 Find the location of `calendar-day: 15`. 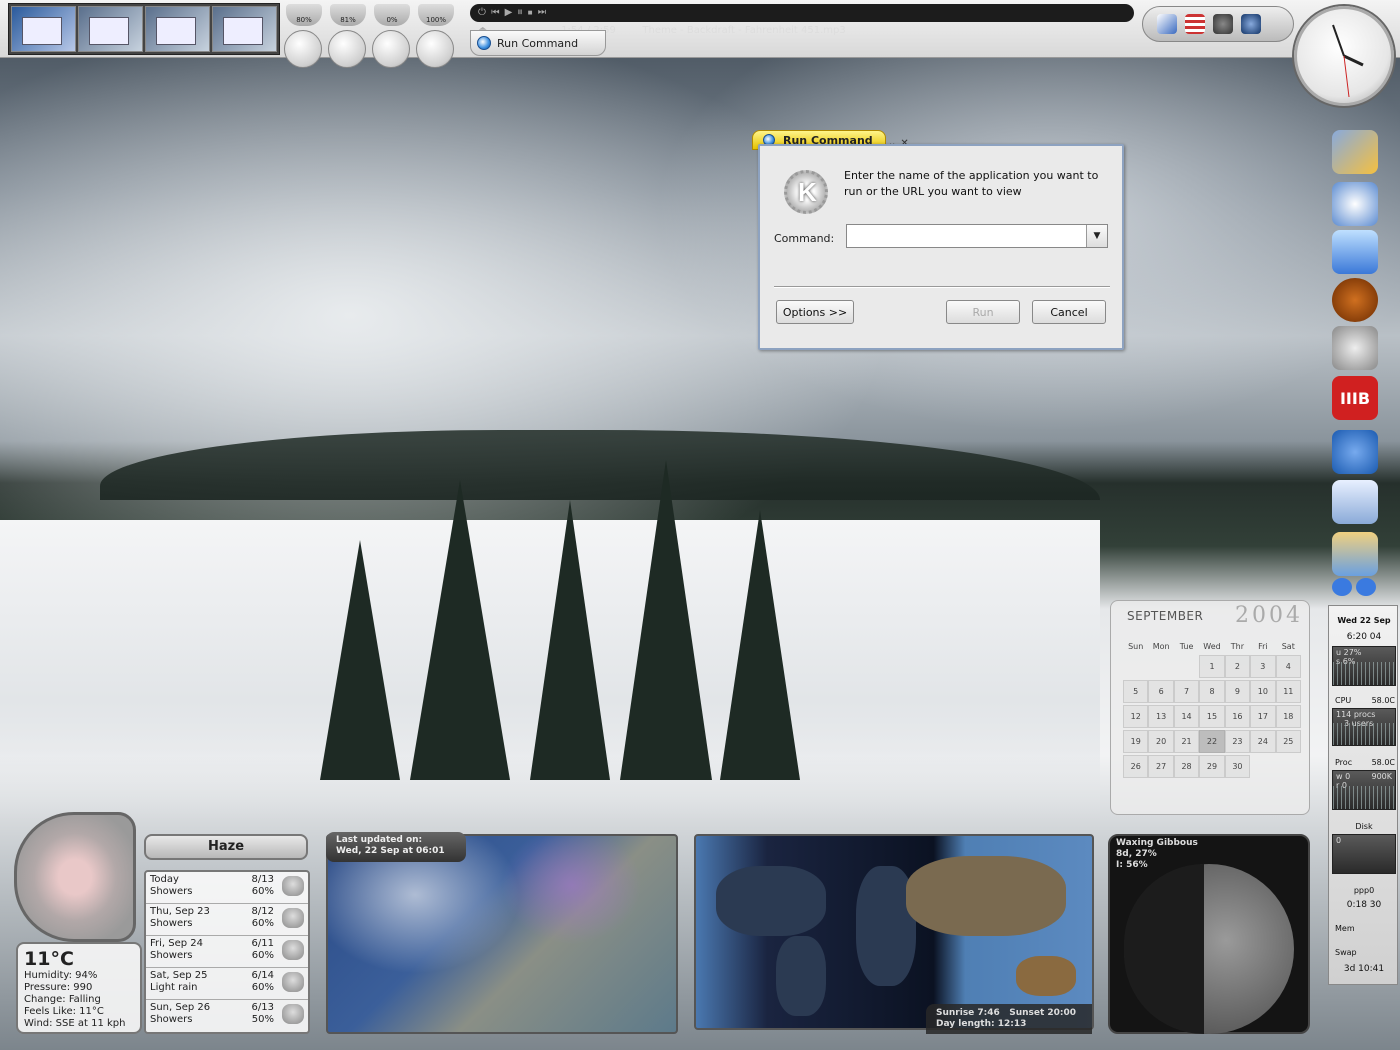

calendar-day: 15 is located at coordinates (1212, 716).